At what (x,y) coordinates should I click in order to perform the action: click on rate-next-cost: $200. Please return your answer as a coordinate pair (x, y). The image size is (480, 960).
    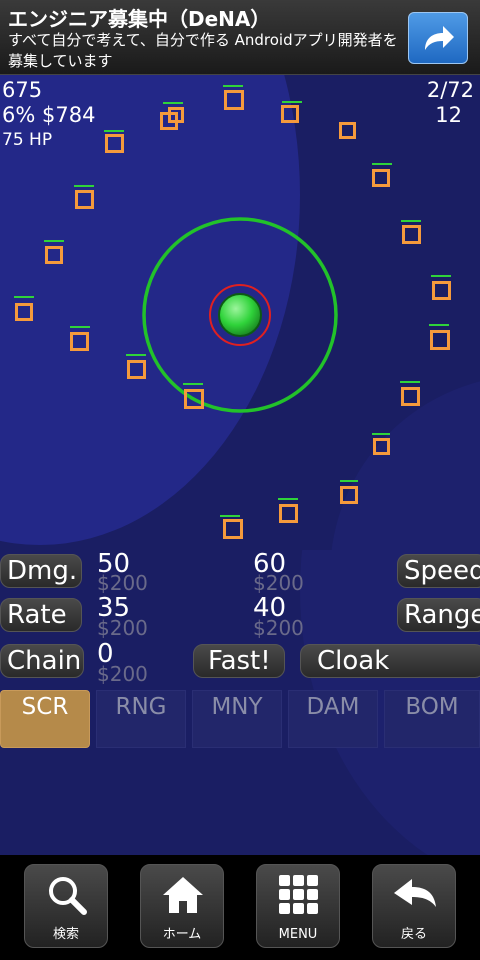
    Looking at the image, I should click on (278, 628).